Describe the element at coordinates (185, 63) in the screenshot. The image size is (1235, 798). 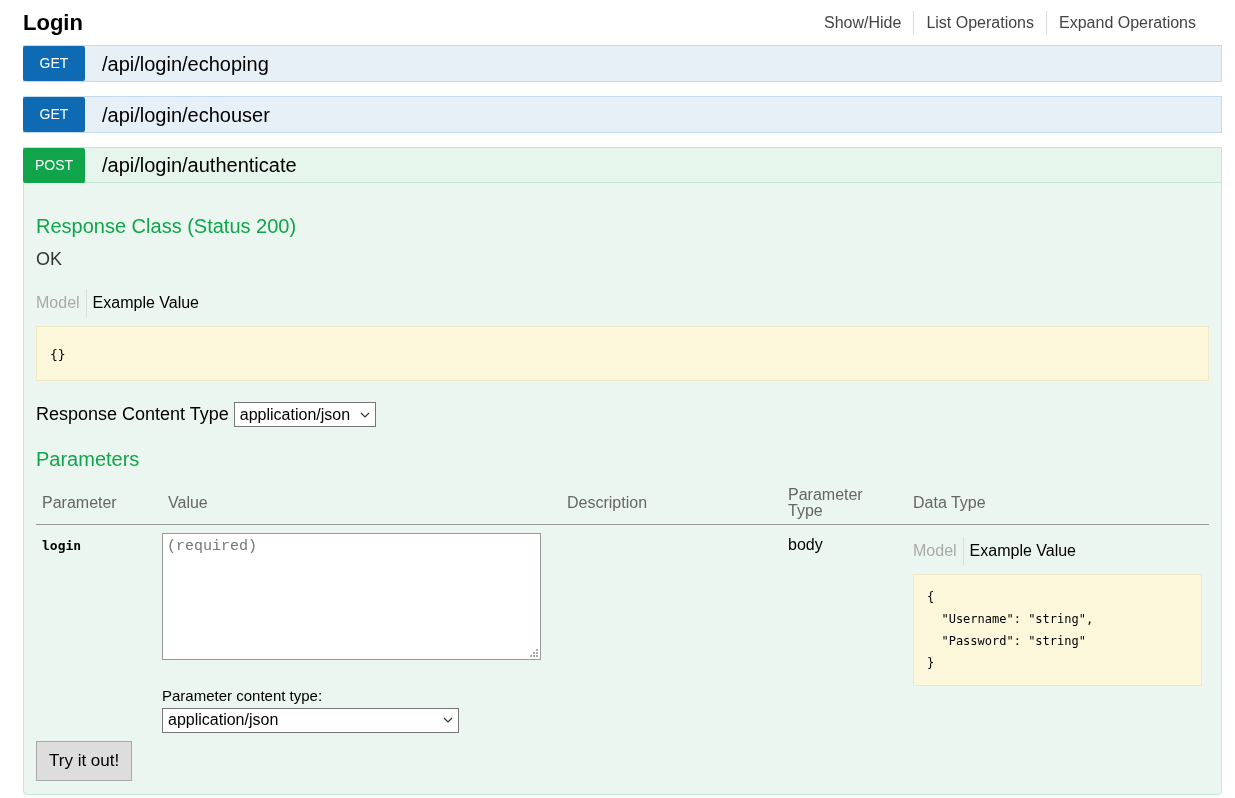
I see `operation-path: /api/login/echoping` at that location.